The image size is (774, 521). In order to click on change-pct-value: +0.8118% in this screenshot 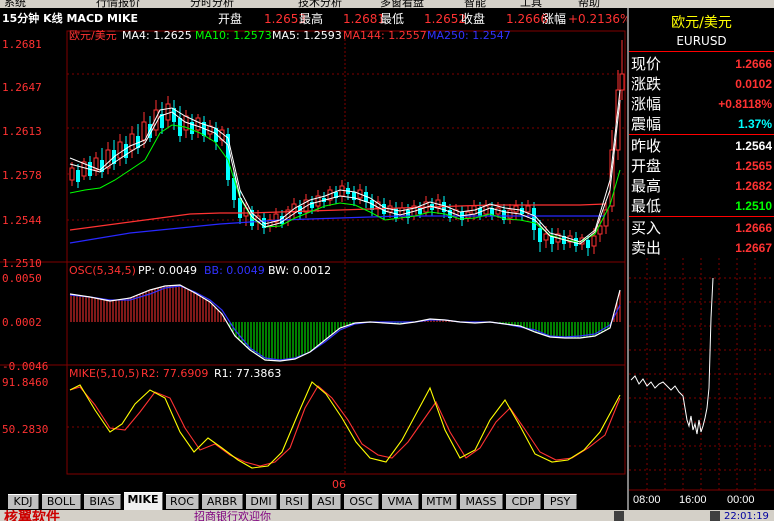, I will do `click(745, 104)`.